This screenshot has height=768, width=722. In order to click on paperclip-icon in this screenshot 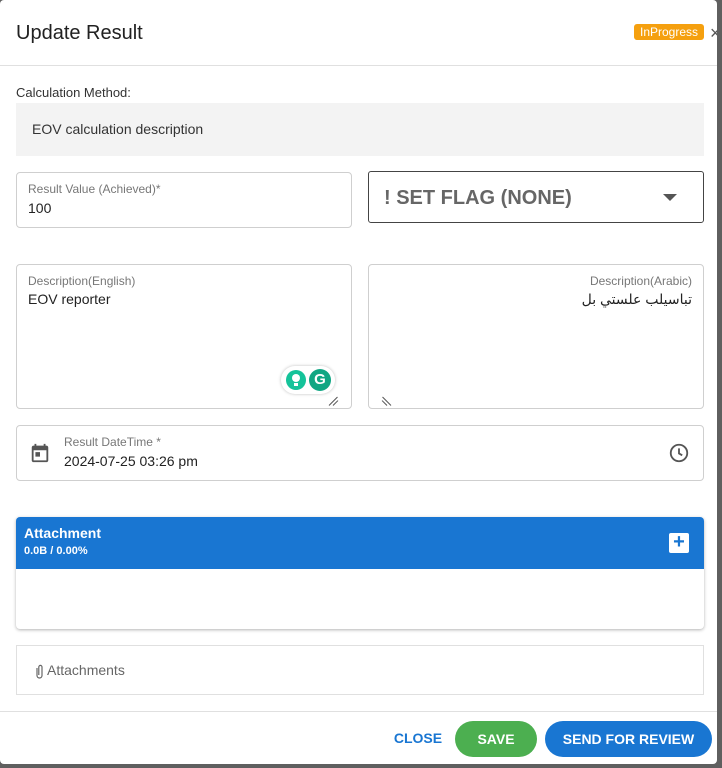, I will do `click(39, 671)`.